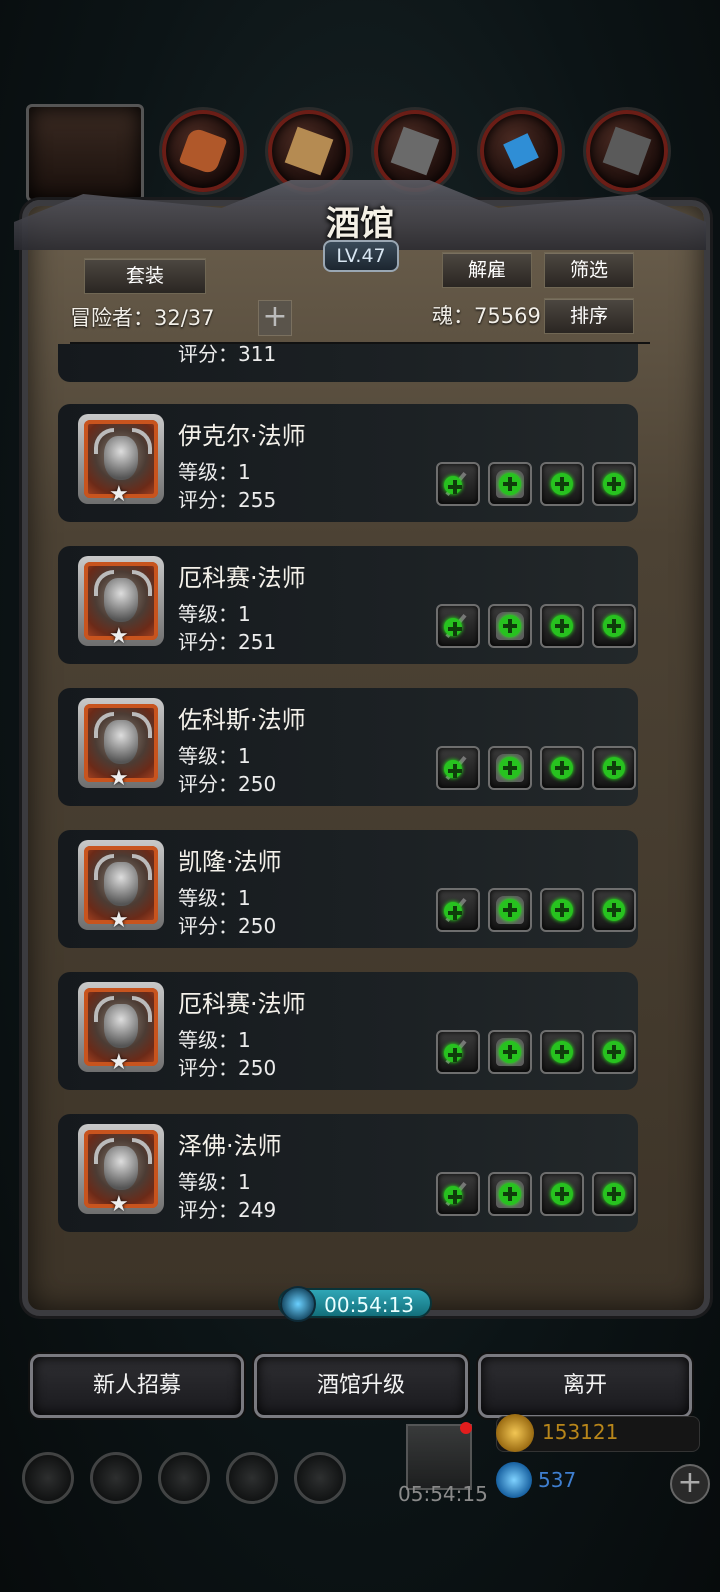  Describe the element at coordinates (184, 1478) in the screenshot. I see `menu-icon` at that location.